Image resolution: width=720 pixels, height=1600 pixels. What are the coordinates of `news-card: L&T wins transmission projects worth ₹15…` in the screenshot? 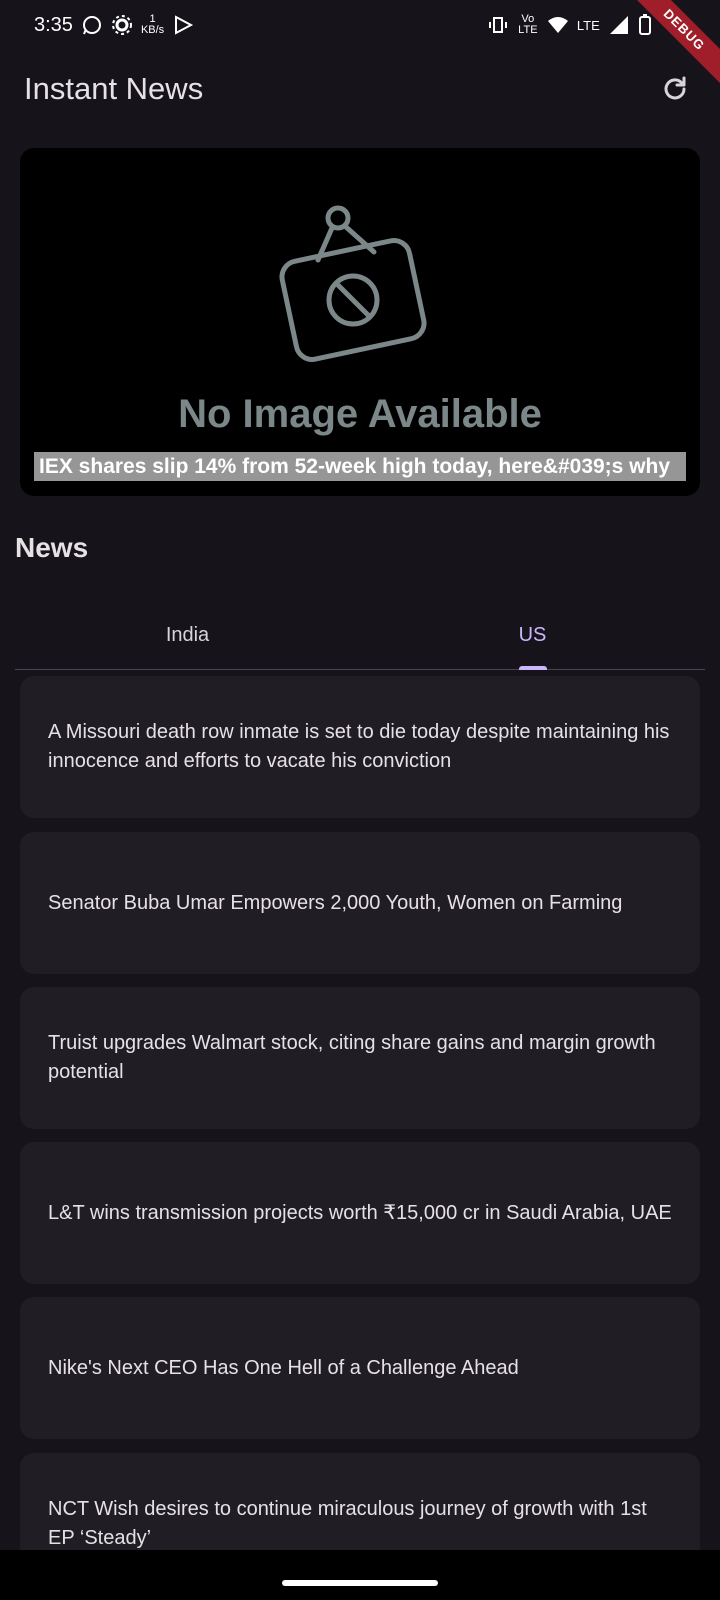 It's located at (360, 1213).